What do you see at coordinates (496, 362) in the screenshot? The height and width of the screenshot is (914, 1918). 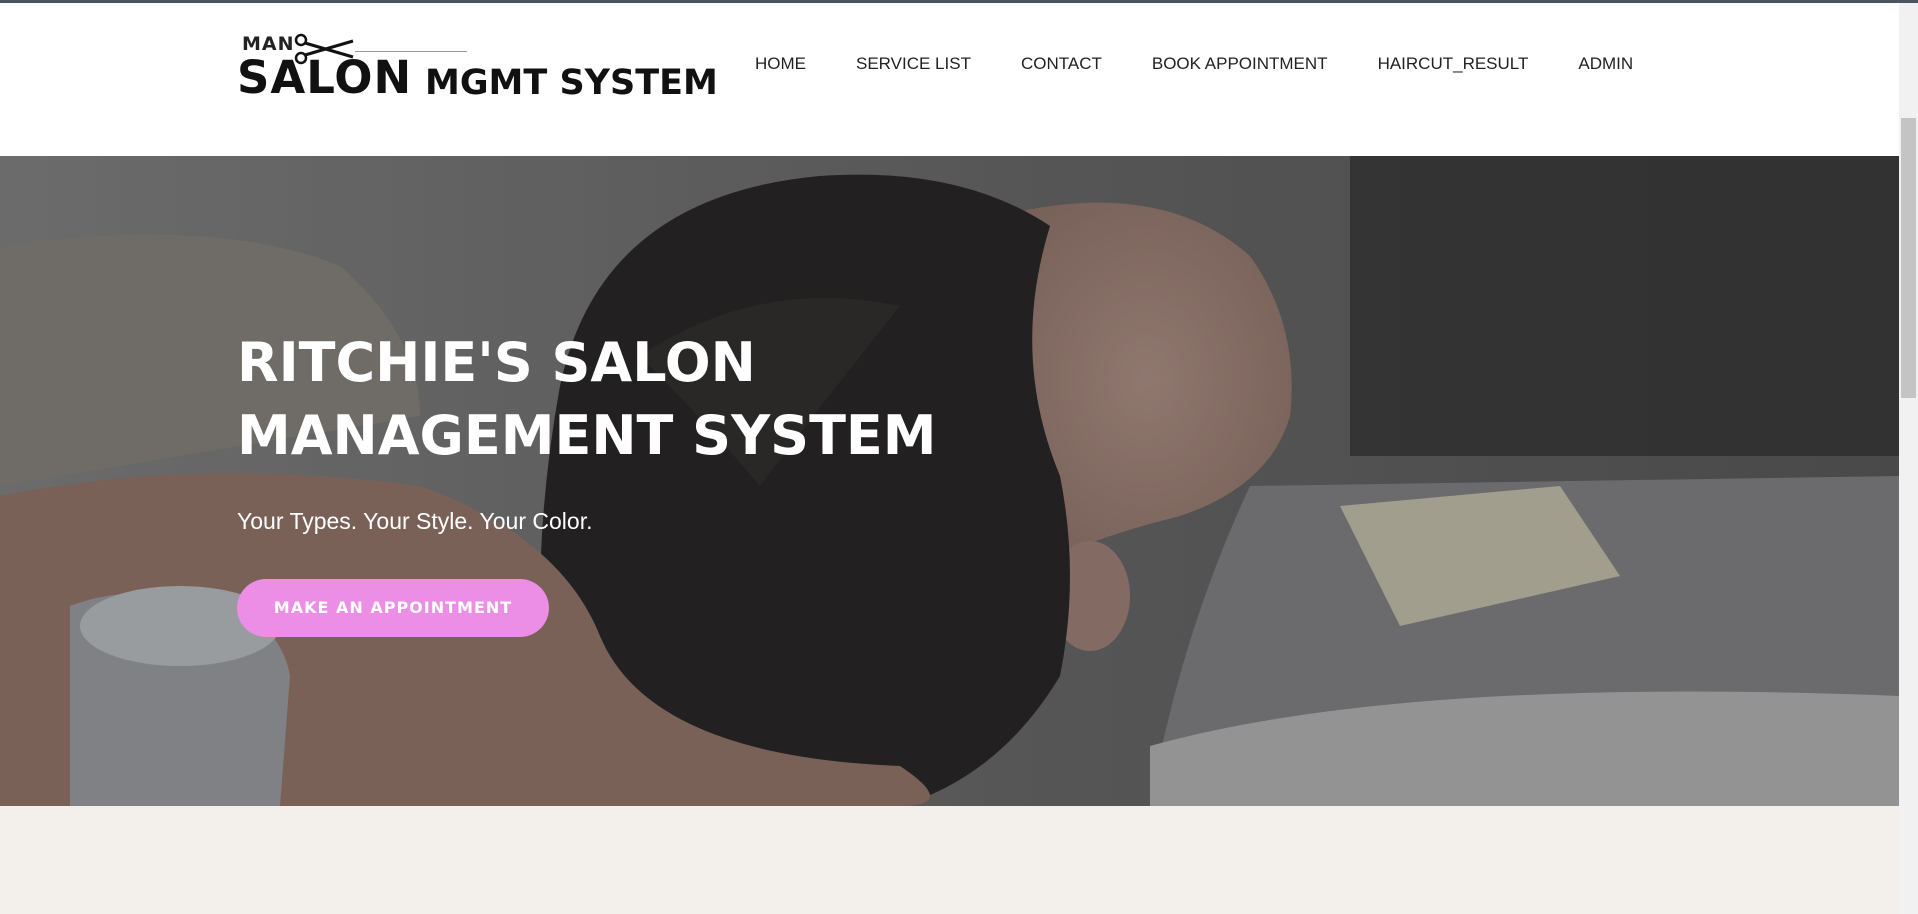 I see `hero-title-line-1: RITCHIE'S SALON` at bounding box center [496, 362].